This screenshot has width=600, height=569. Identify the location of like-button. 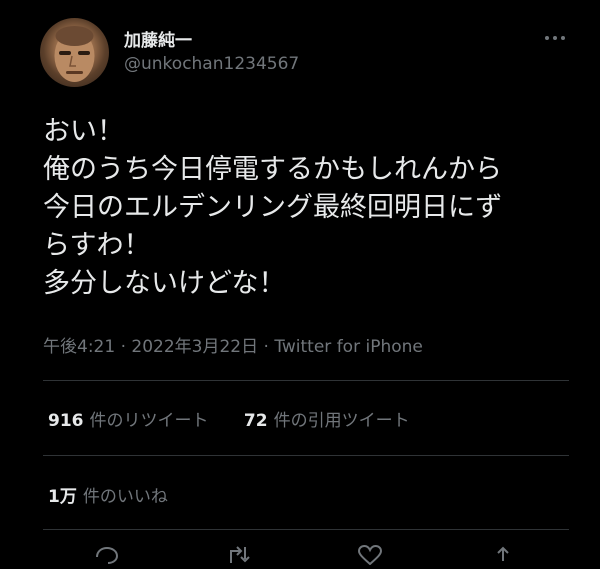
(370, 555).